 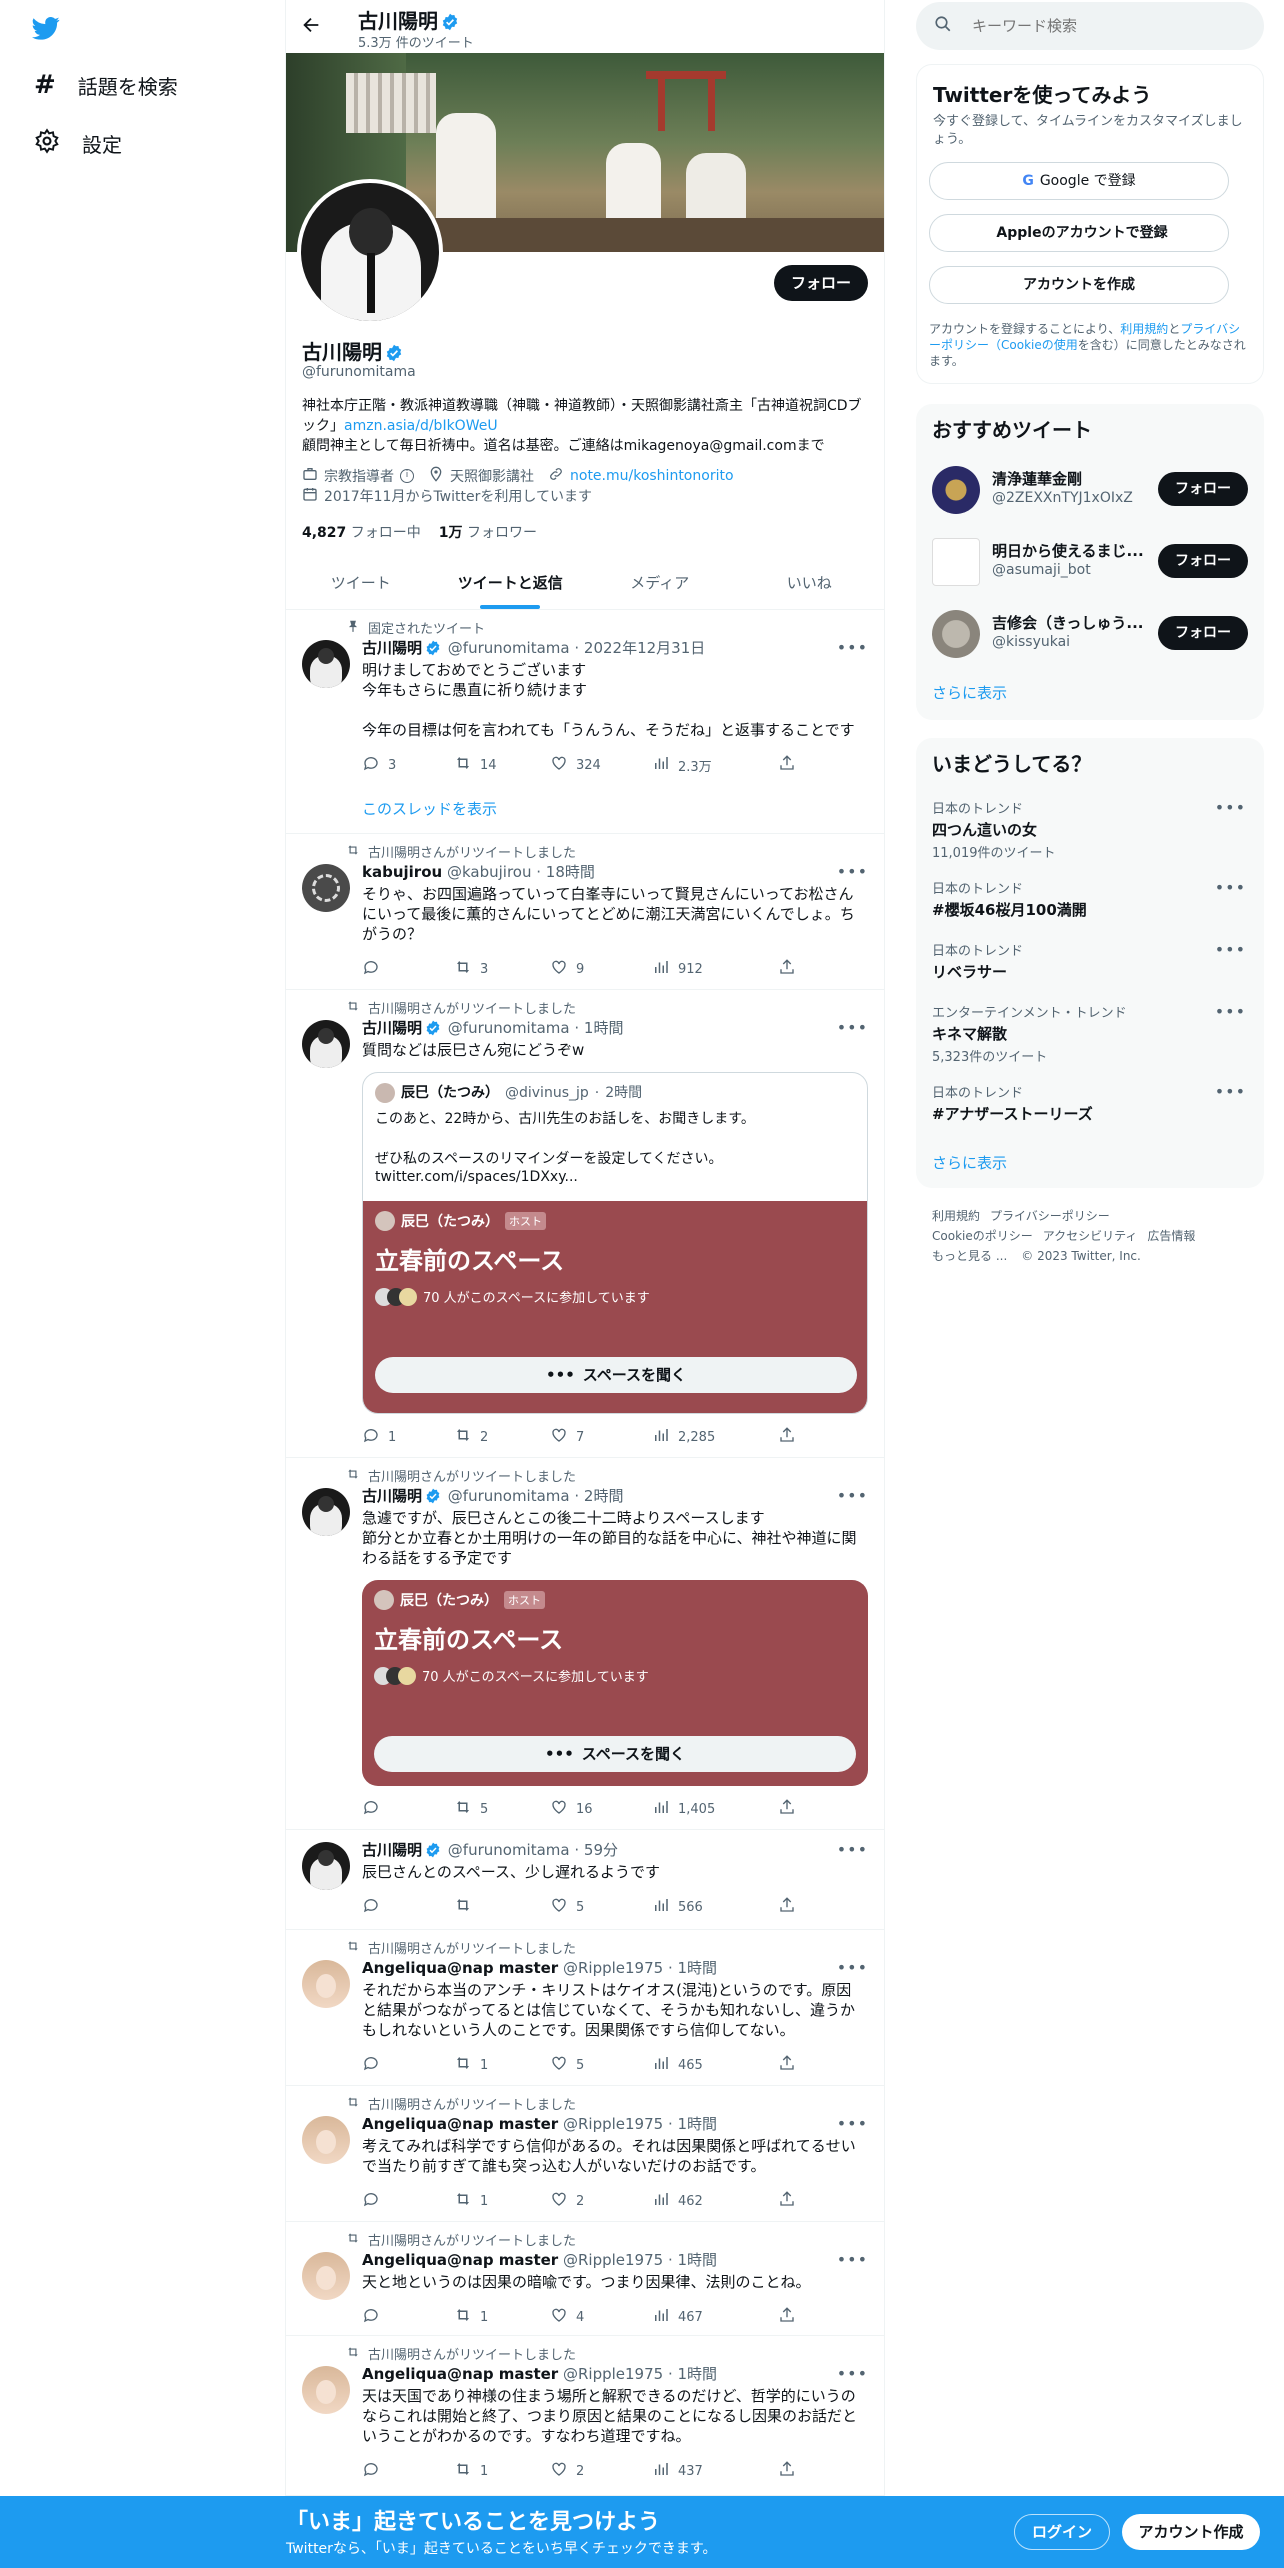 I want to click on views-button: 437, so click(x=715, y=2471).